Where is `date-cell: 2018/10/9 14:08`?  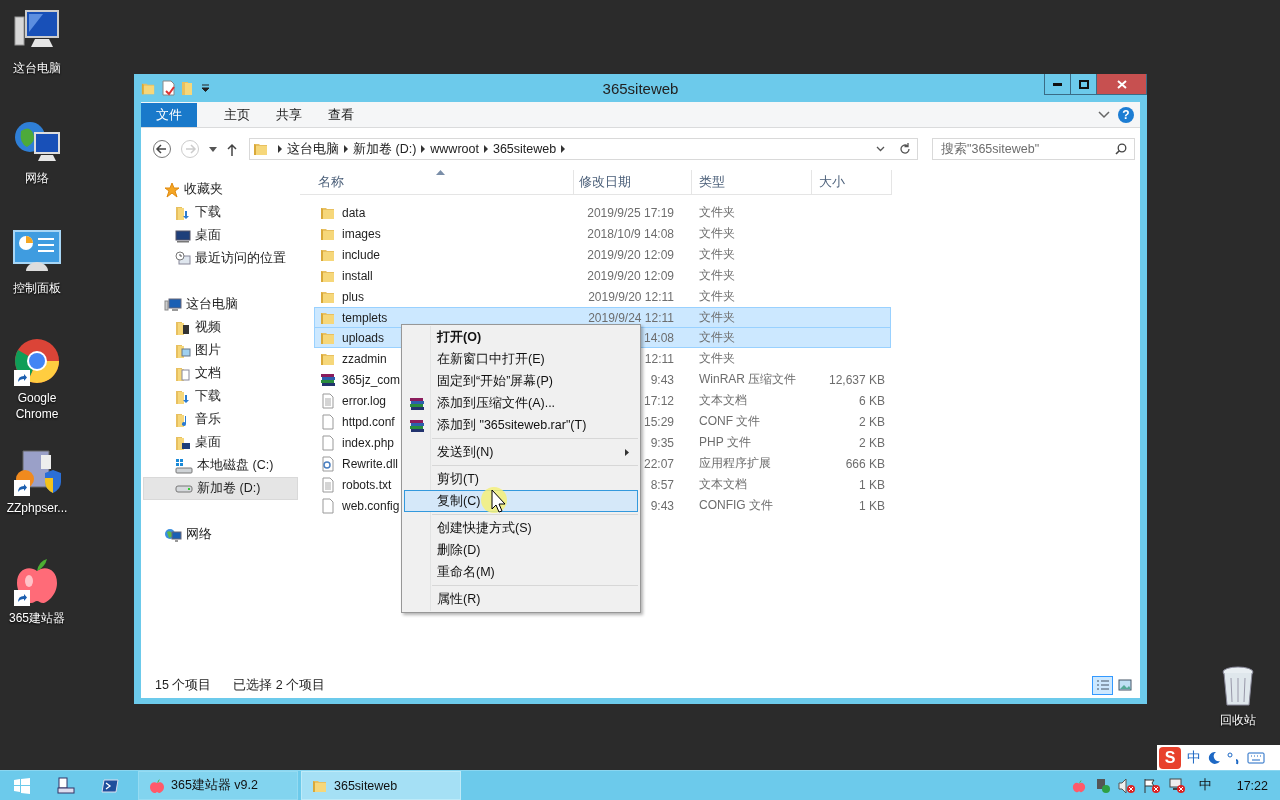
date-cell: 2018/10/9 14:08 is located at coordinates (630, 233).